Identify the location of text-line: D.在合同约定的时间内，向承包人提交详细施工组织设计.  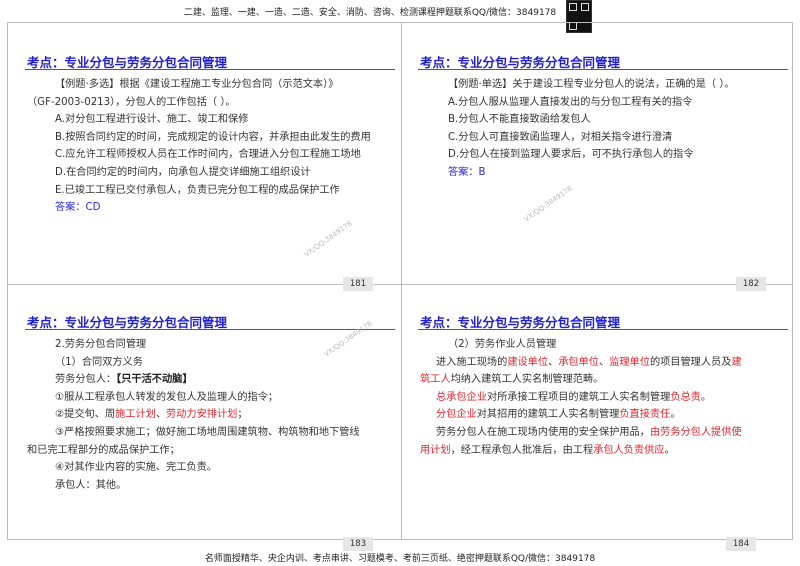
(204, 173).